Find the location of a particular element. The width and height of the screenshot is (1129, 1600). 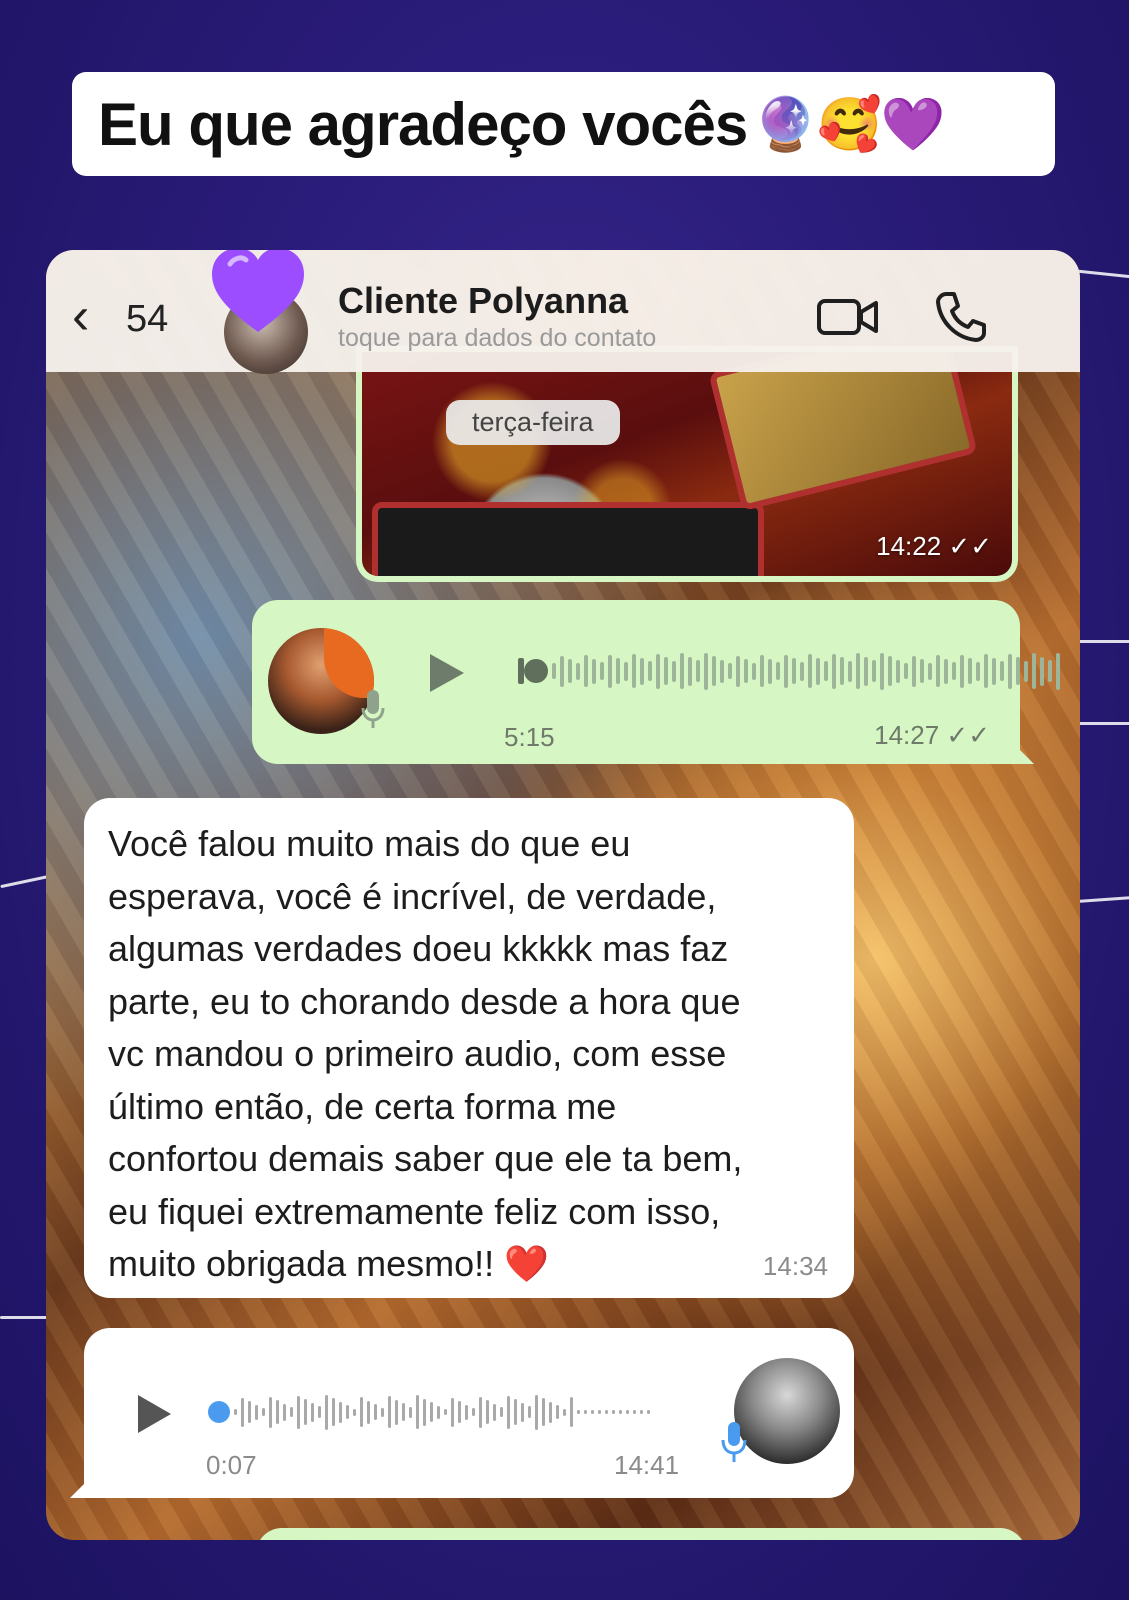

phone-call-icon is located at coordinates (961, 317).